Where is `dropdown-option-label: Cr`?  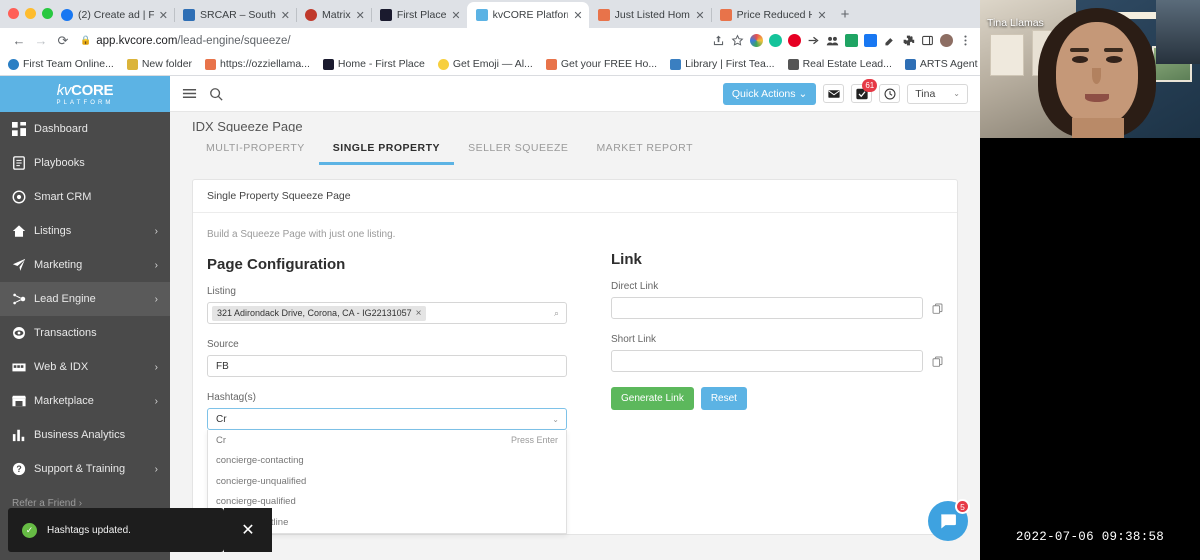 dropdown-option-label: Cr is located at coordinates (221, 440).